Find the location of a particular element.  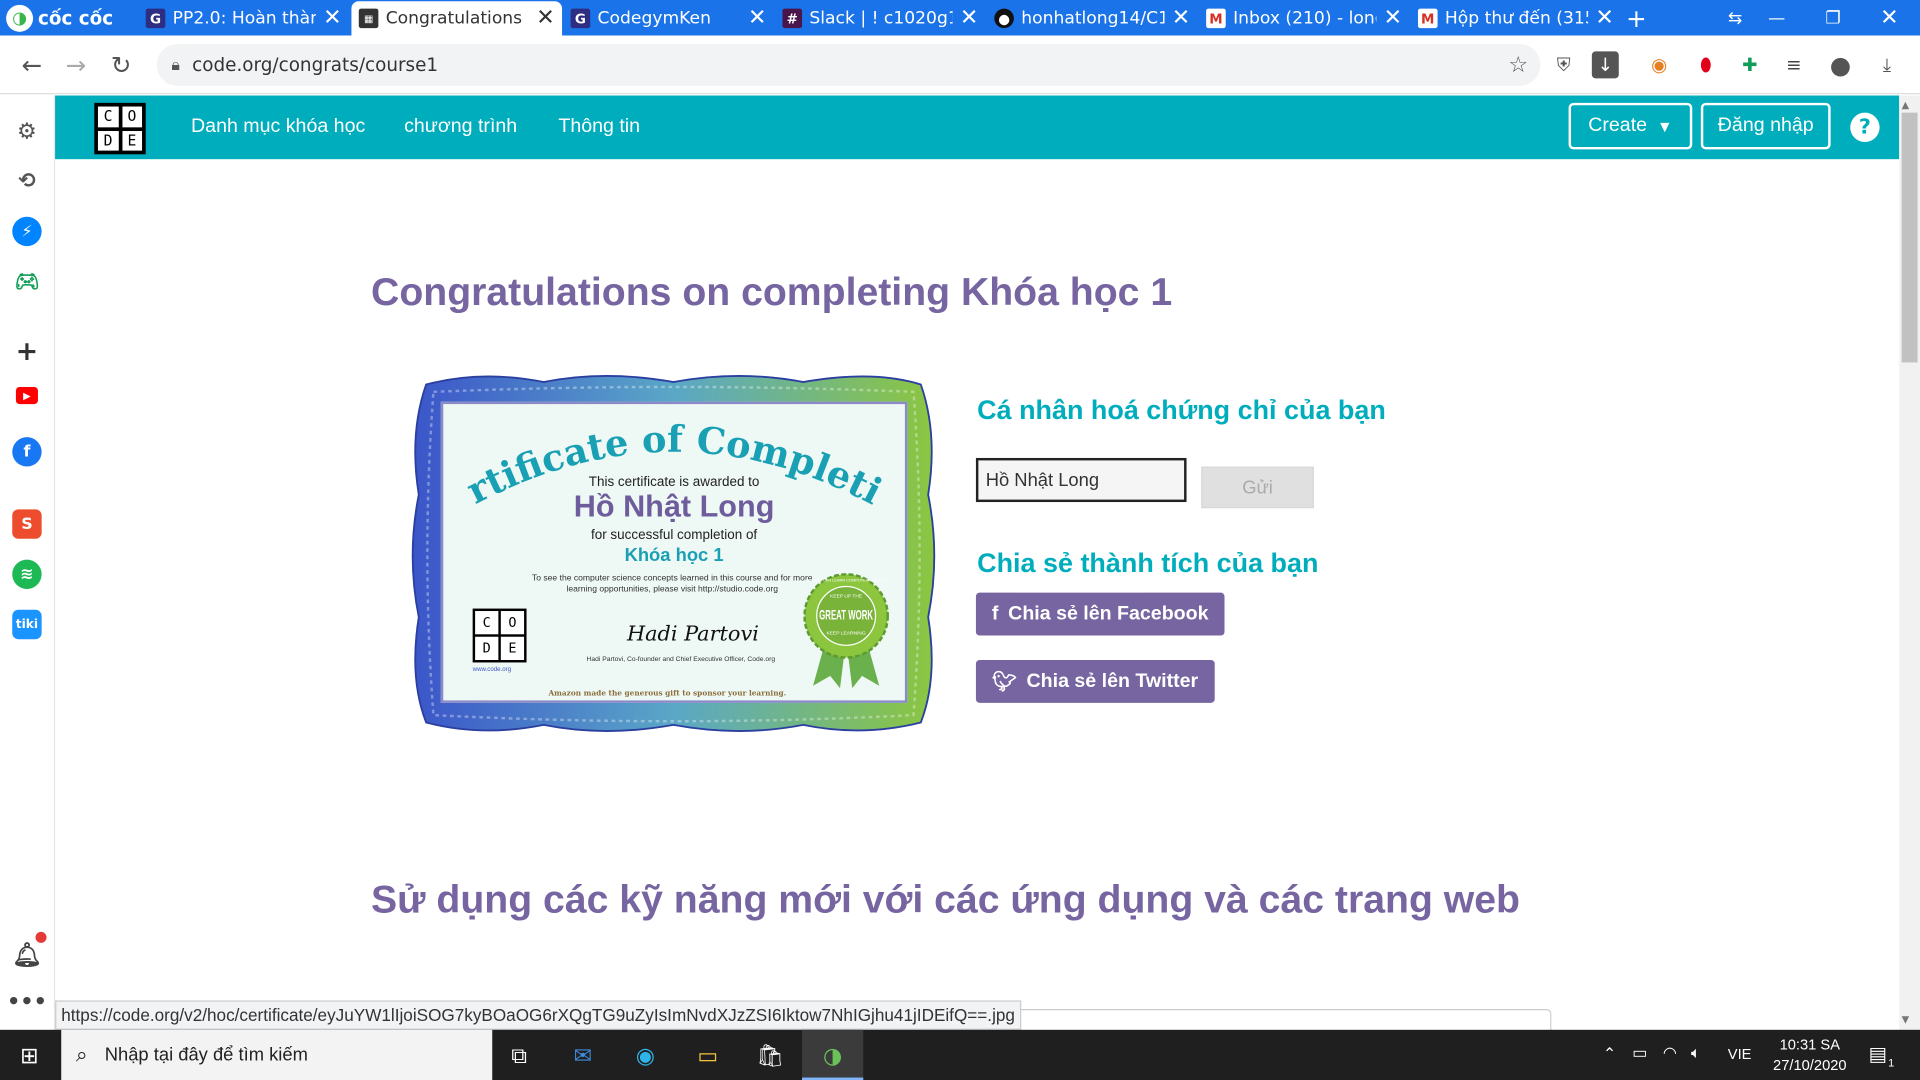

facebook-icon: f is located at coordinates (27, 452).